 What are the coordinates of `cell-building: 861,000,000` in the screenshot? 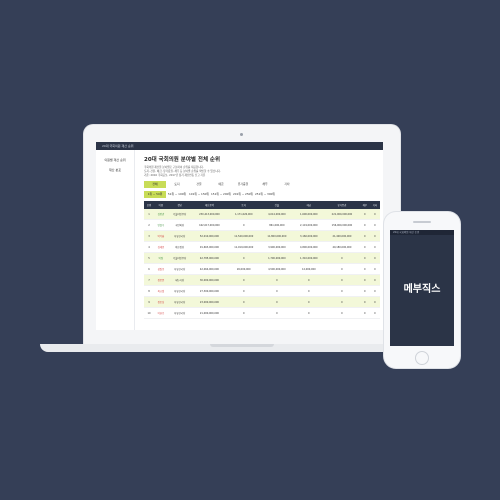 It's located at (277, 225).